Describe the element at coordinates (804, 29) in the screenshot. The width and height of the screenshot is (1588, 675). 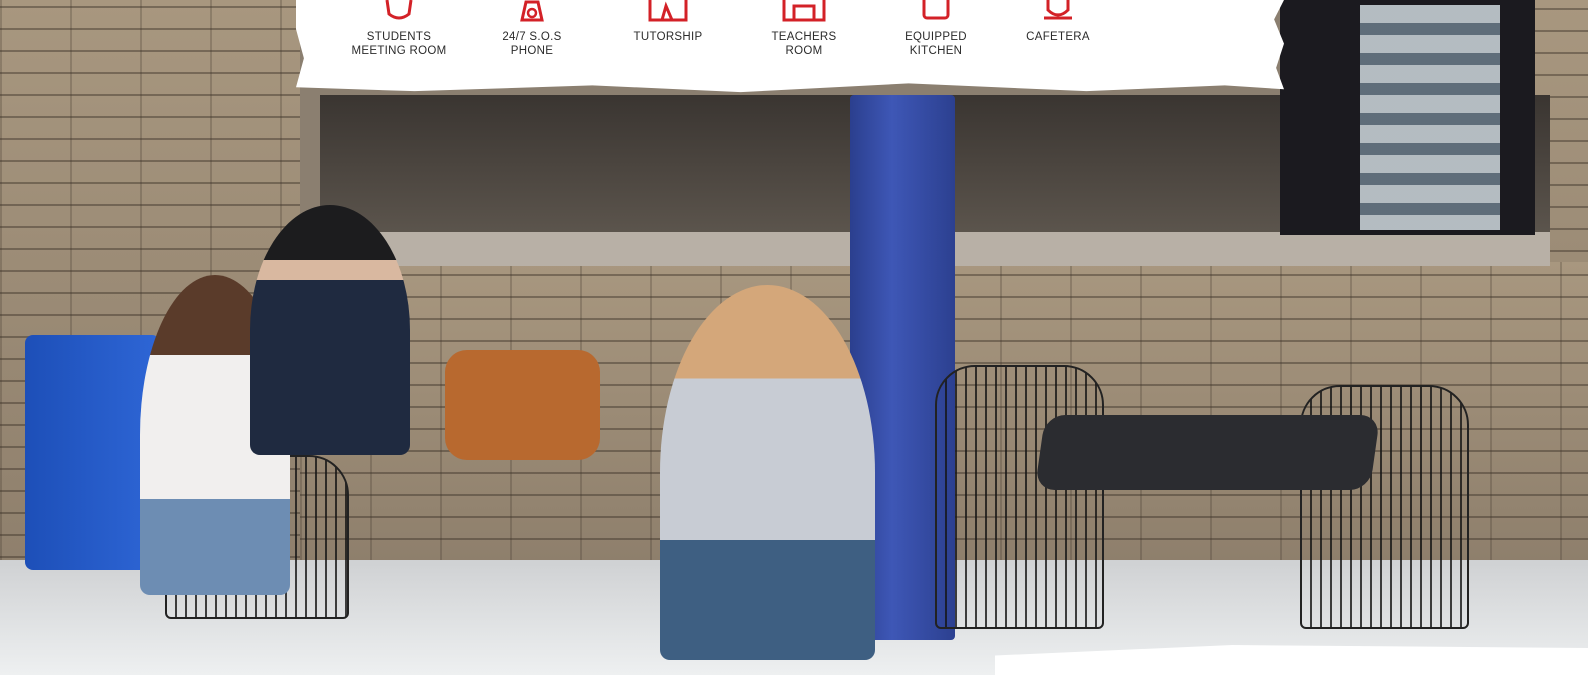
I see `amenity-teachers-room: TEACHERS ROOM` at that location.